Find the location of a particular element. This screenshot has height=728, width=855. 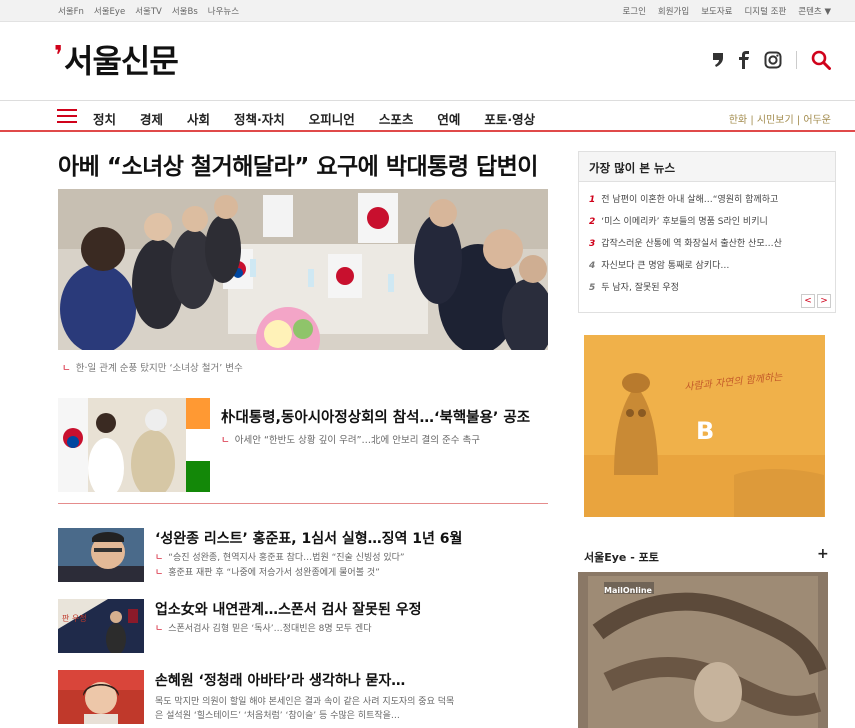

logo-mark-icon: ❜ is located at coordinates (58, 56).